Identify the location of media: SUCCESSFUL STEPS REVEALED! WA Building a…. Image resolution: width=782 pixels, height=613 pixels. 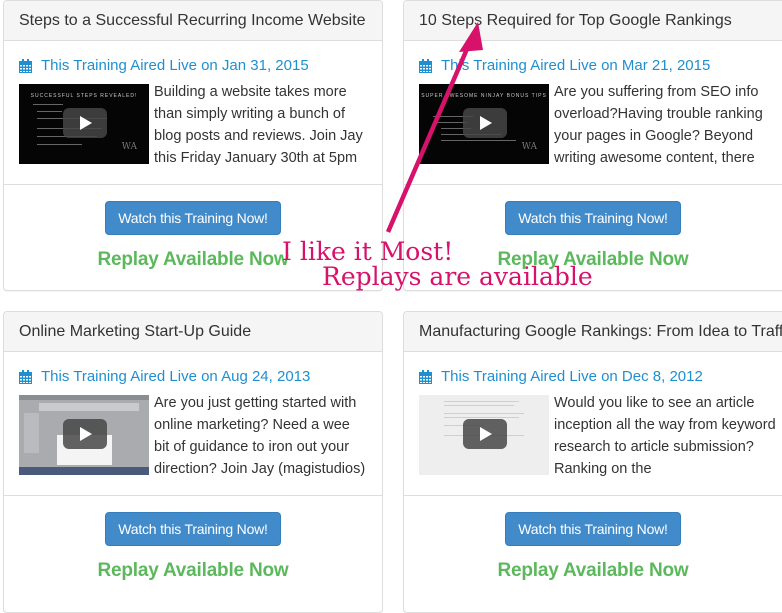
(193, 126).